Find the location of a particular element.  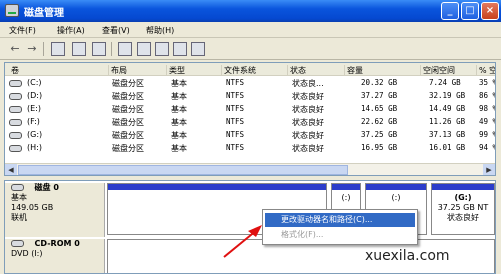

volume-free-space: 7.24 GB is located at coordinates (445, 82).